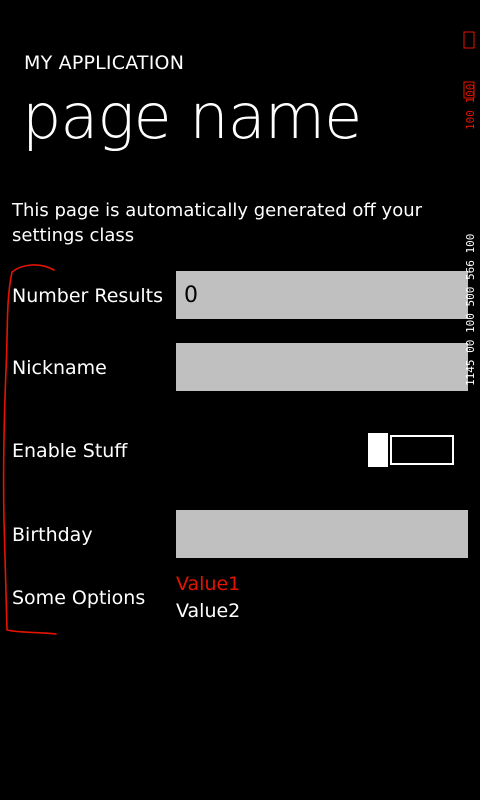  Describe the element at coordinates (378, 450) in the screenshot. I see `toggle-thumb` at that location.